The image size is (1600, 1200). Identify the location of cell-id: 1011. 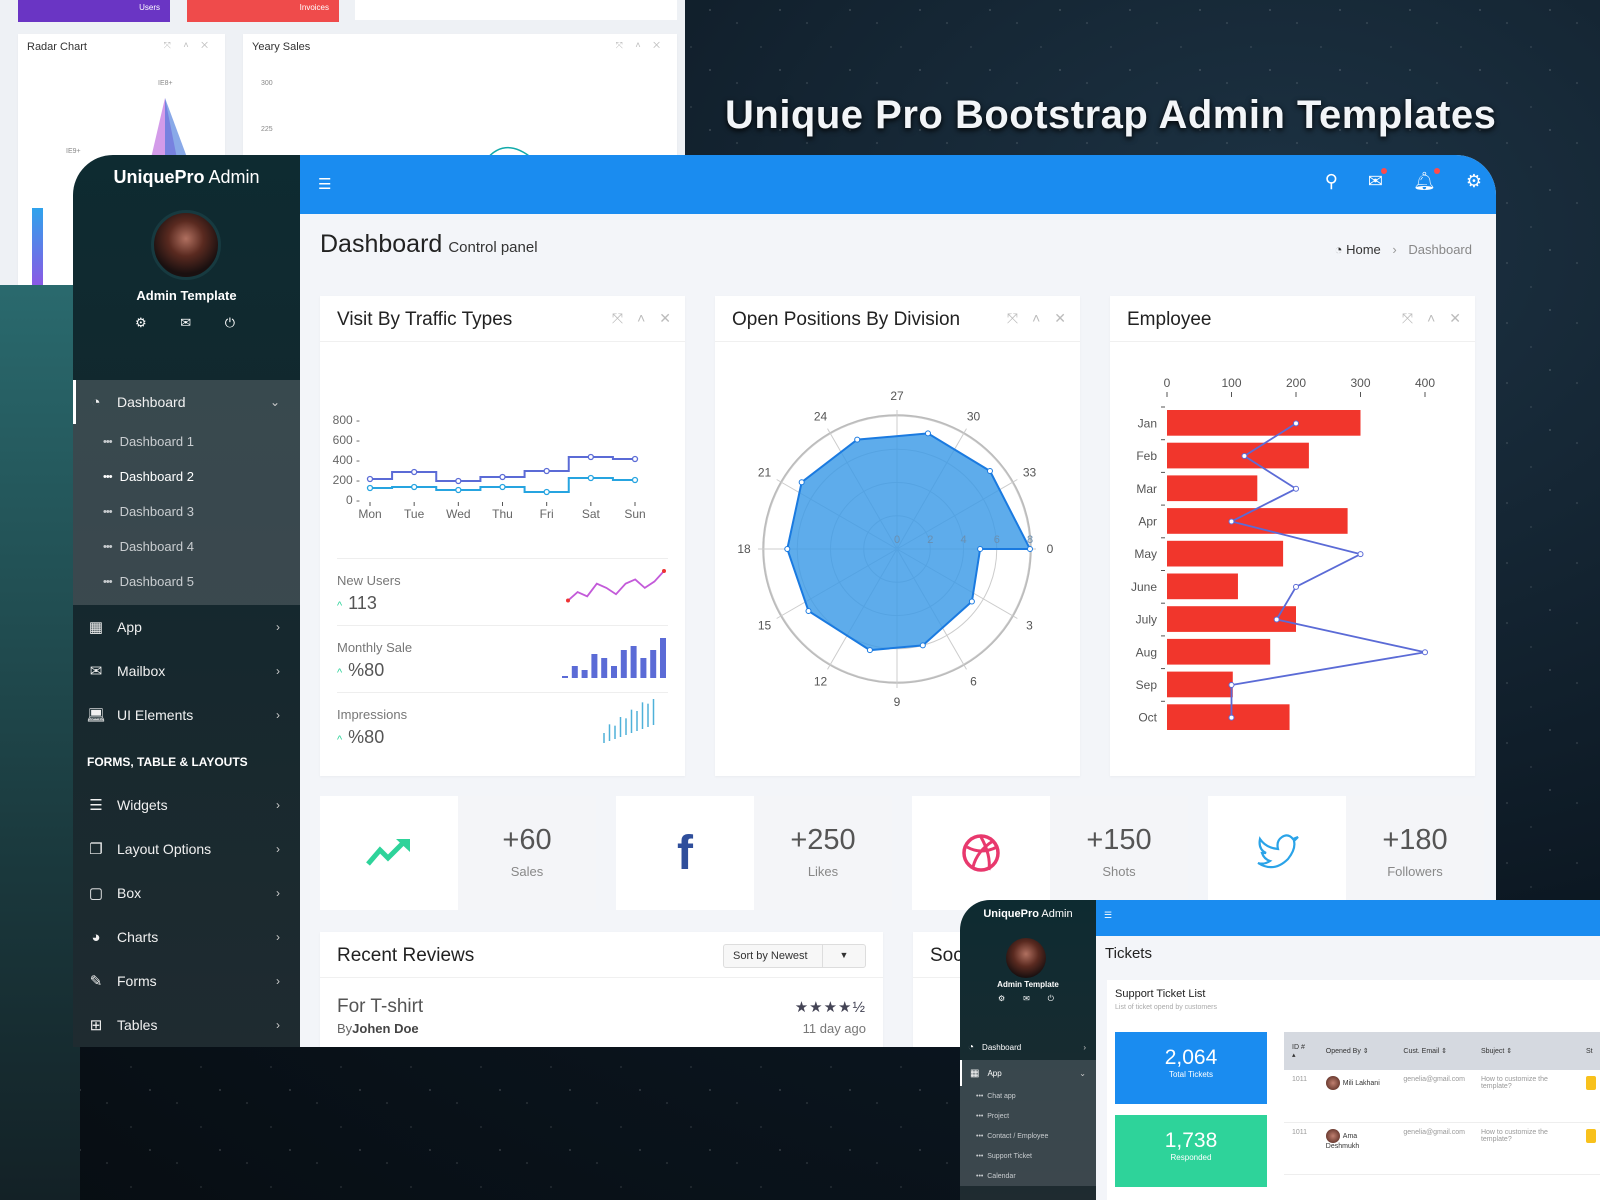
(1301, 1096).